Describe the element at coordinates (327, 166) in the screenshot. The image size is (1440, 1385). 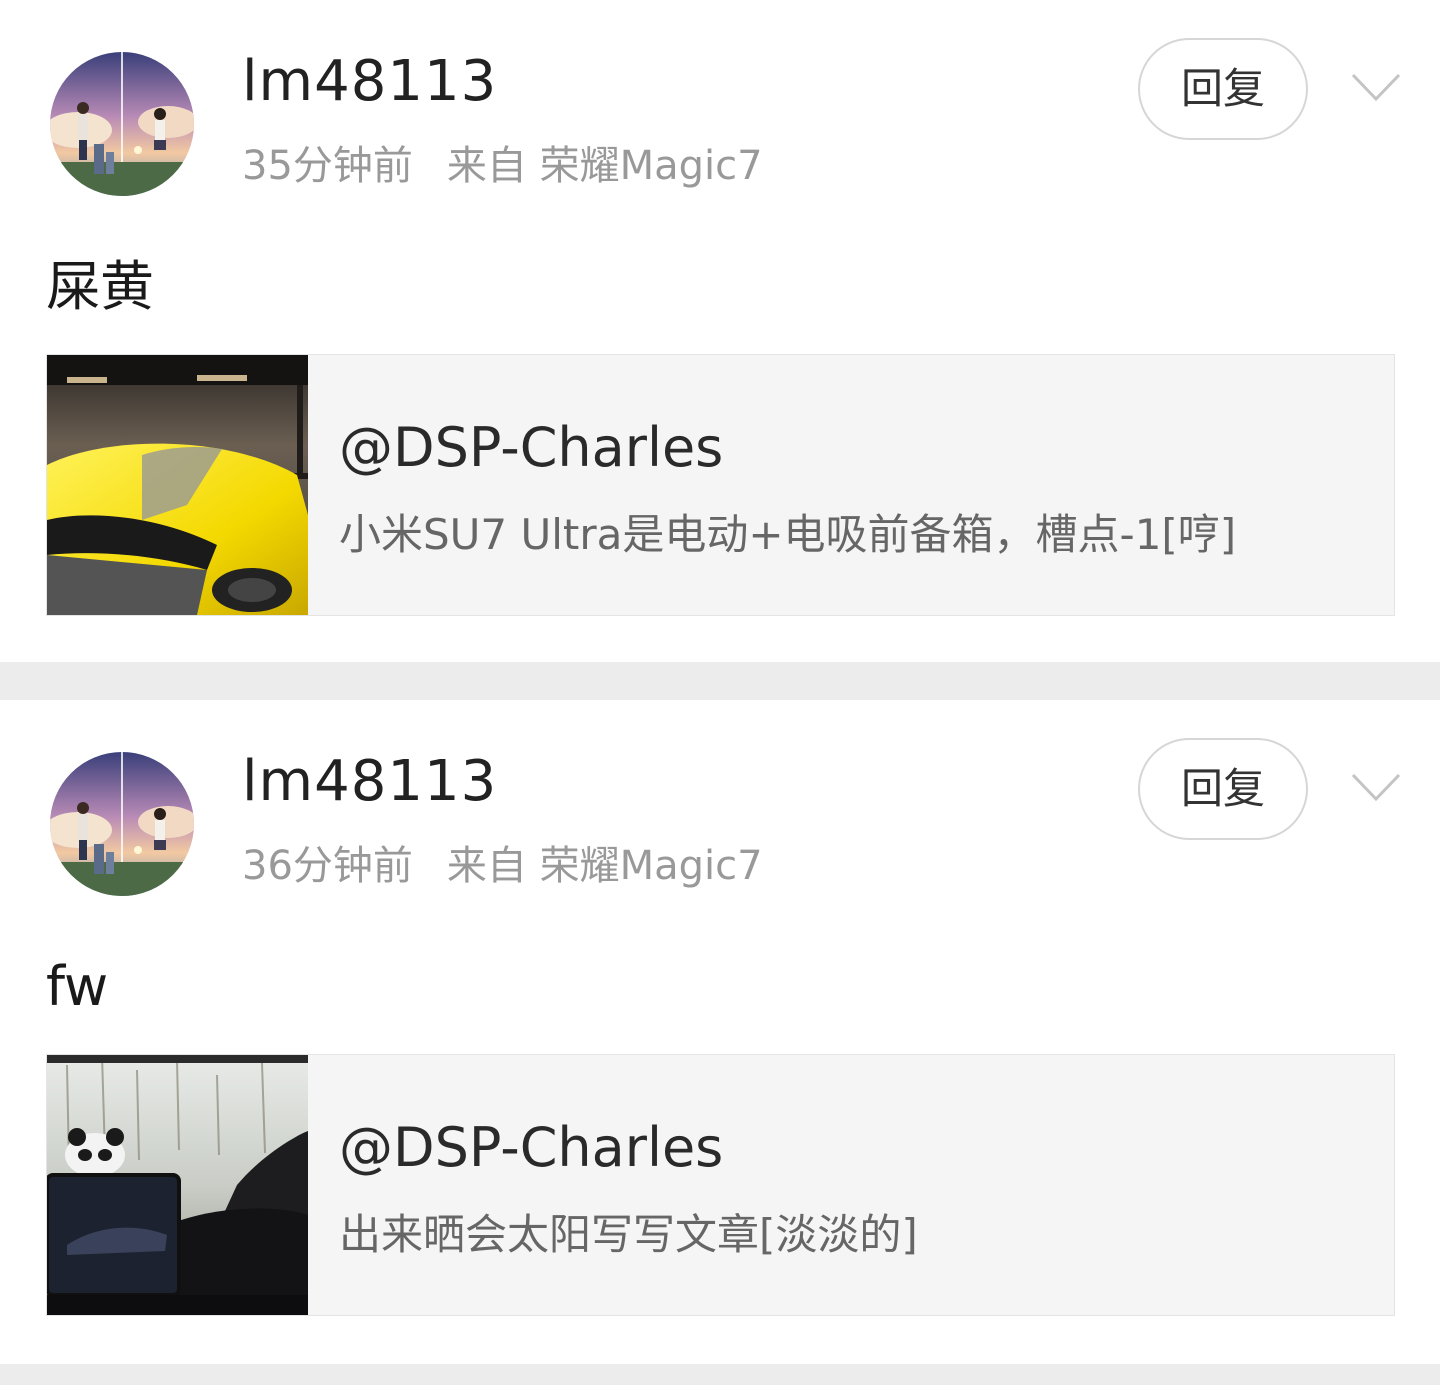
I see `comment-time: 35分钟前` at that location.